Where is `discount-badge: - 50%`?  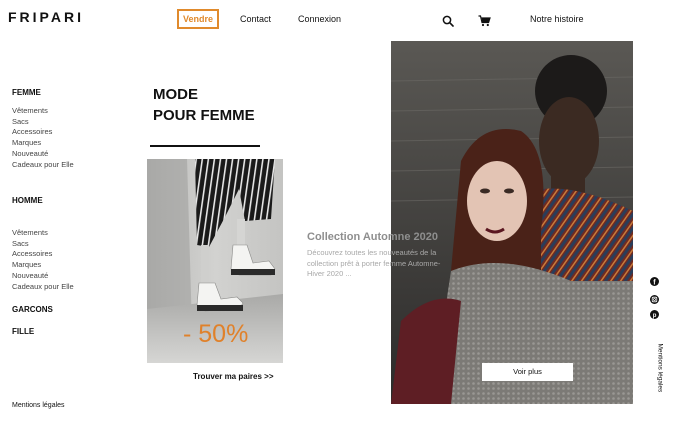 discount-badge: - 50% is located at coordinates (216, 334).